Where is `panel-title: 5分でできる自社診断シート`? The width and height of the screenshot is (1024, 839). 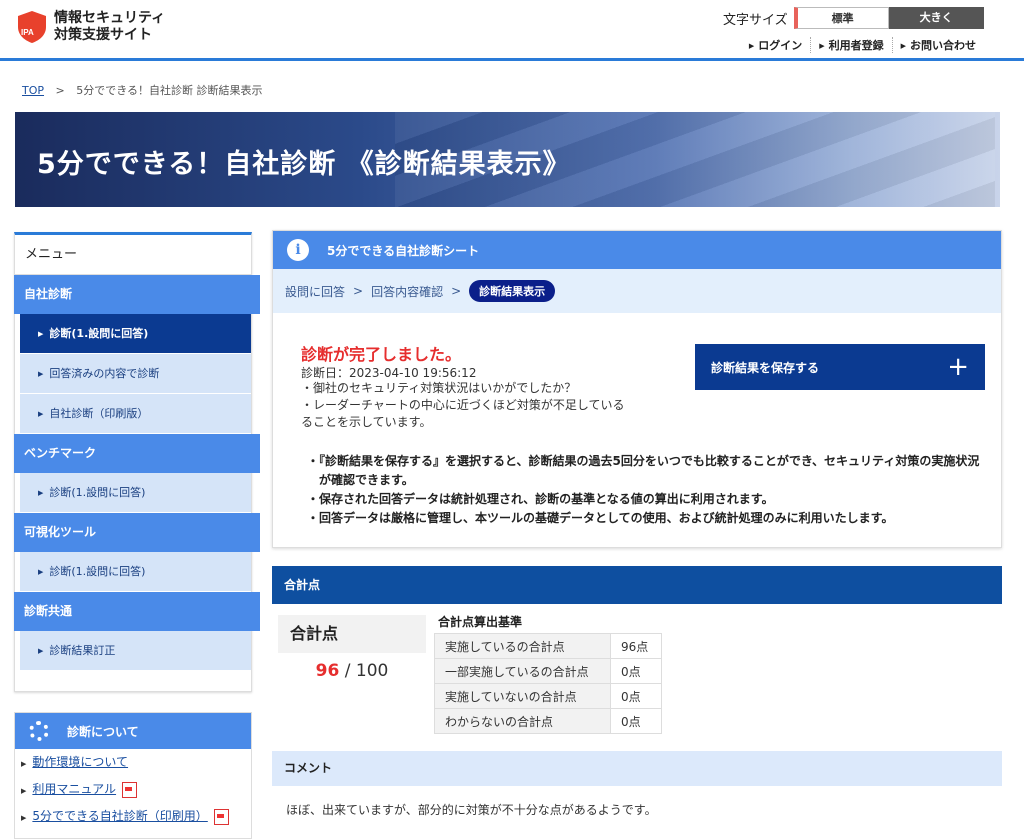 panel-title: 5分でできる自社診断シート is located at coordinates (403, 250).